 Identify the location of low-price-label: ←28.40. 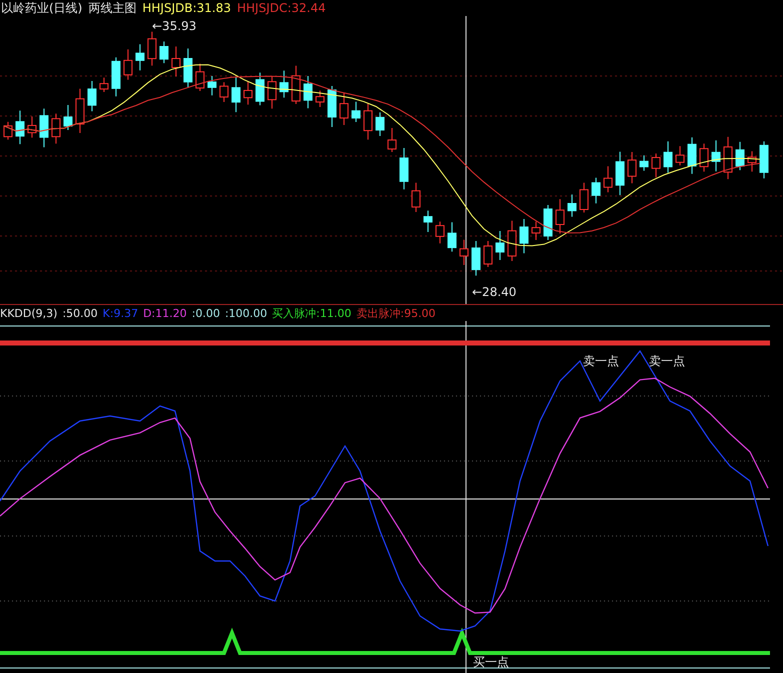
(494, 292).